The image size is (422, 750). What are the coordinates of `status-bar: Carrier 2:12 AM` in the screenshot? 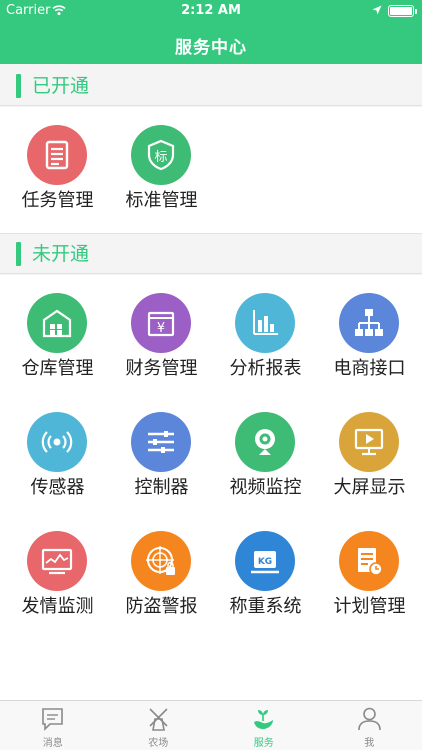 It's located at (211, 11).